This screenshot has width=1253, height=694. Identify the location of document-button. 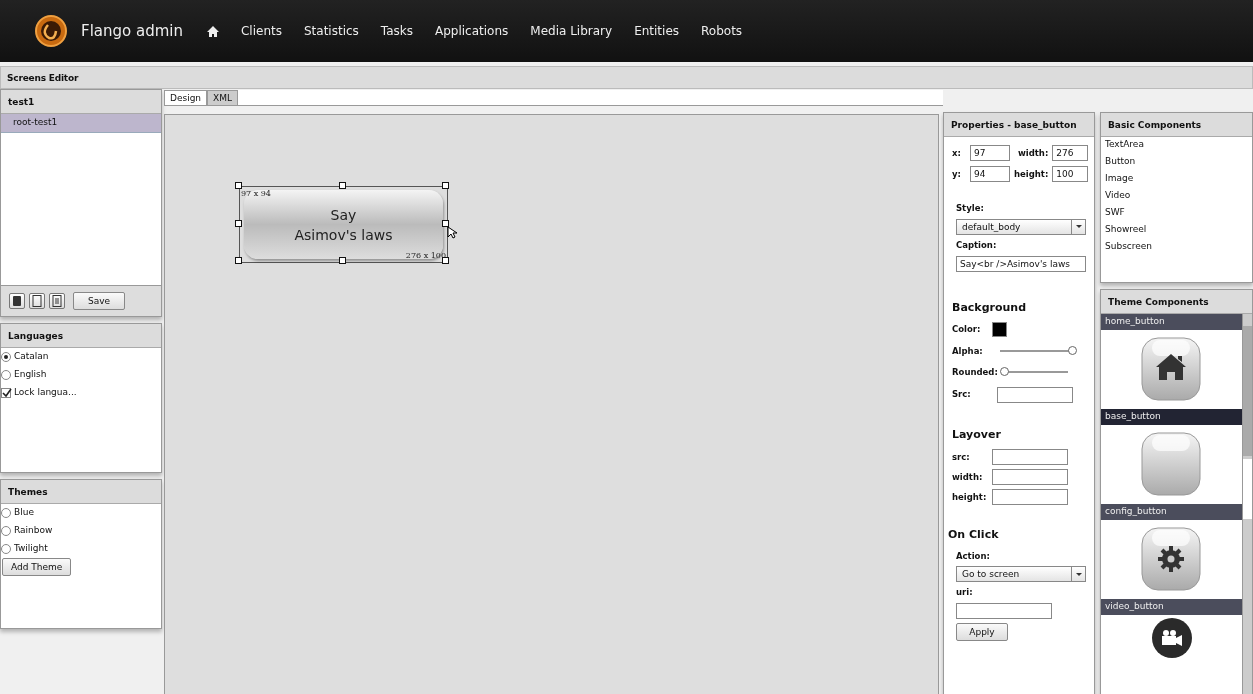
(57, 301).